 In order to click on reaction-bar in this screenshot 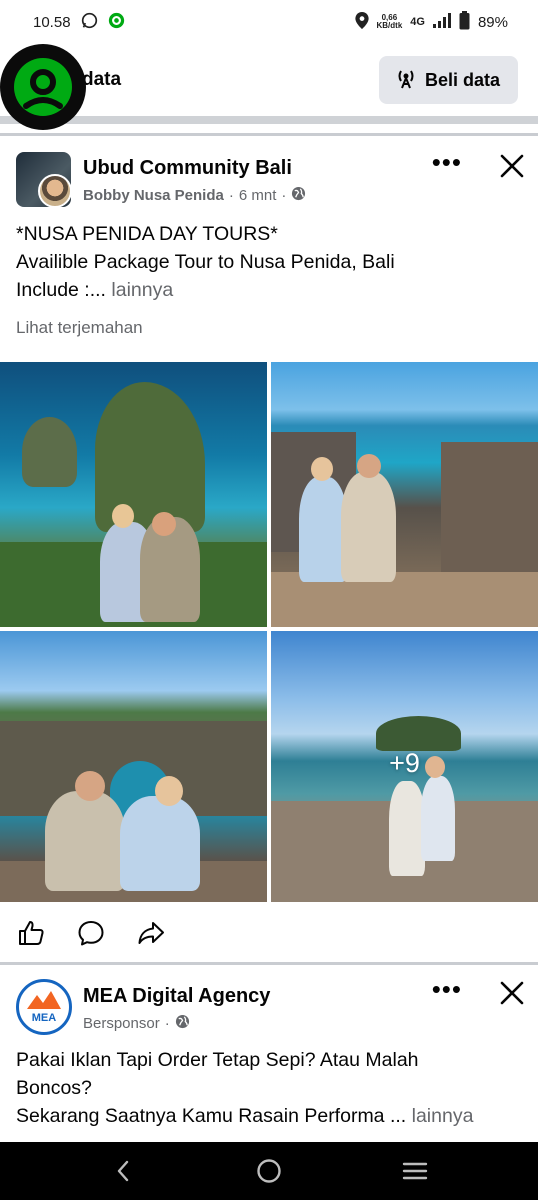, I will do `click(91, 933)`.